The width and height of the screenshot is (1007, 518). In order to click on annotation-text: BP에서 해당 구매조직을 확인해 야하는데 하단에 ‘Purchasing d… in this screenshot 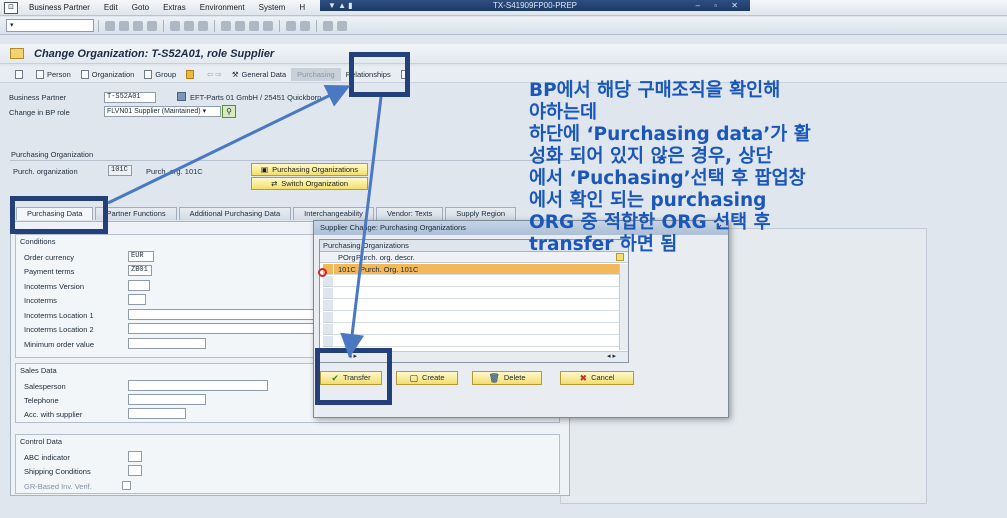, I will do `click(714, 168)`.